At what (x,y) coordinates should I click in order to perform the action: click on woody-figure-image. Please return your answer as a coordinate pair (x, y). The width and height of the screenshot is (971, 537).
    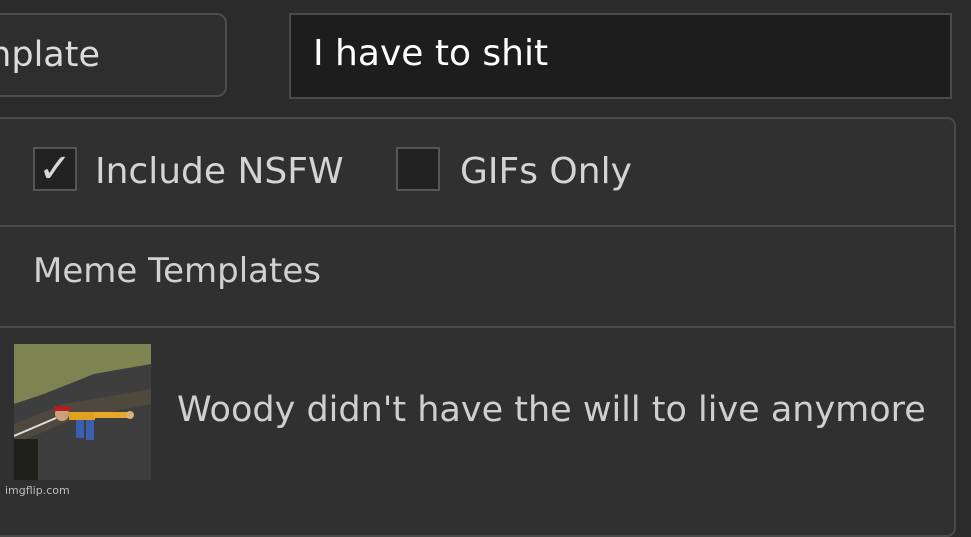
    Looking at the image, I should click on (82, 412).